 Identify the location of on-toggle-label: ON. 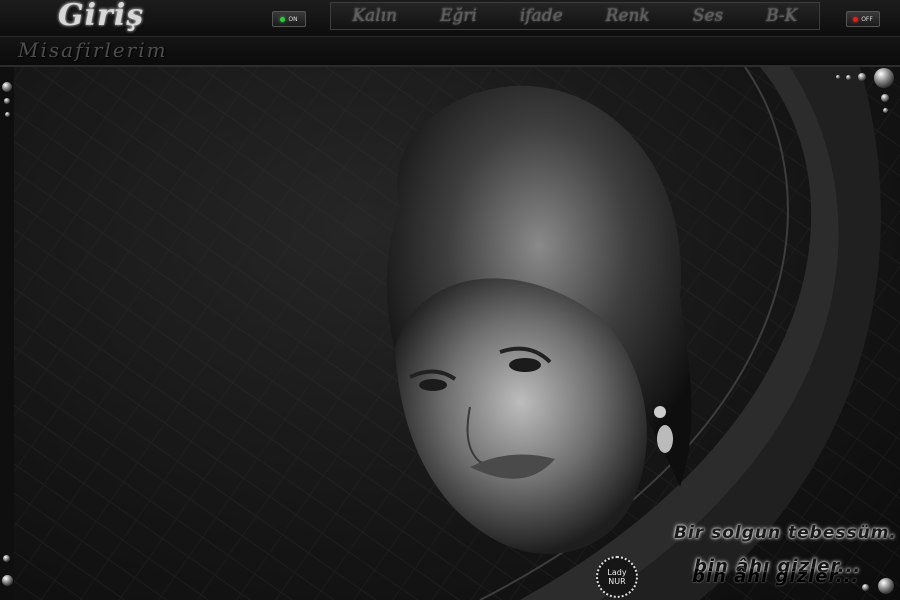
(293, 19).